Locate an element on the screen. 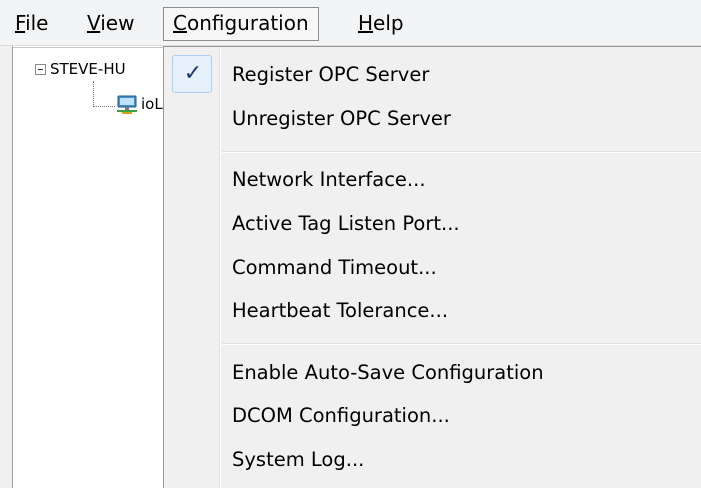 This screenshot has width=701, height=488. network-computer-icon is located at coordinates (127, 104).